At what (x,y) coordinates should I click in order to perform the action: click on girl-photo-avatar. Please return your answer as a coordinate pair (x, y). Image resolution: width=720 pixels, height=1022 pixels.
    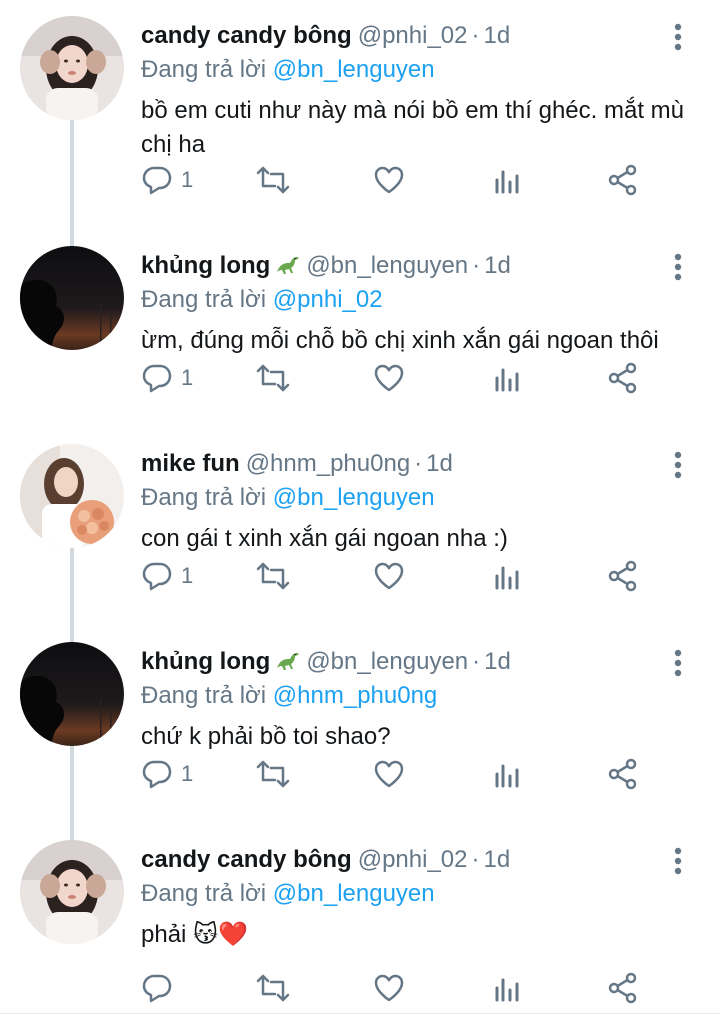
    Looking at the image, I should click on (72, 68).